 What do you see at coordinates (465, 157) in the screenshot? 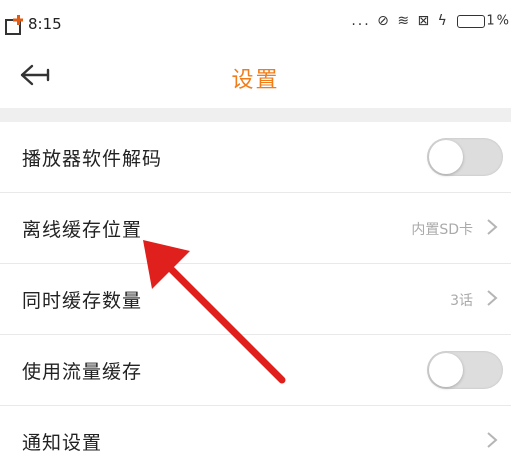
I see `software-decode-toggle` at bounding box center [465, 157].